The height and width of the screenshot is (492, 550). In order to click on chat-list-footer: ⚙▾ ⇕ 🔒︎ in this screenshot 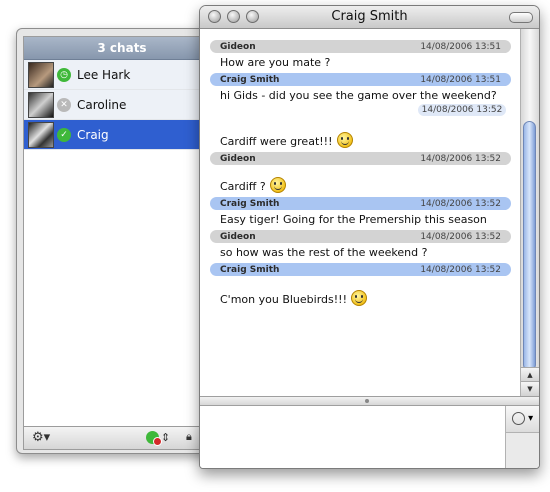, I will do `click(122, 437)`.